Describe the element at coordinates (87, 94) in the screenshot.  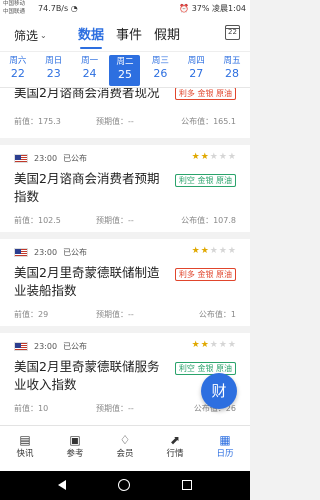
I see `event-title-line: 美国2月谘商会消费者现况` at that location.